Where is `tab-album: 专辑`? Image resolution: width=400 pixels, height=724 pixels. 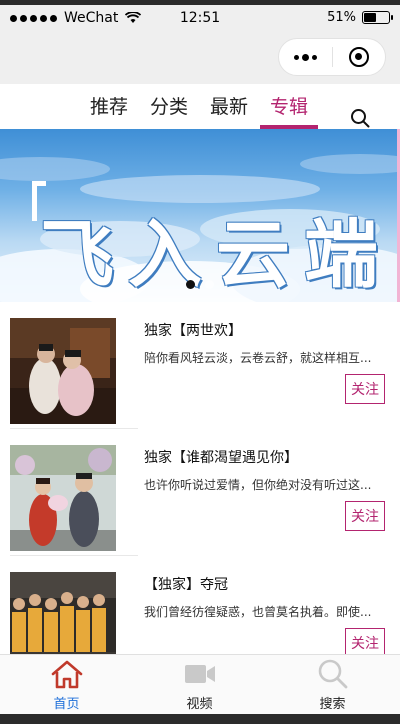
tab-album: 专辑 is located at coordinates (289, 110).